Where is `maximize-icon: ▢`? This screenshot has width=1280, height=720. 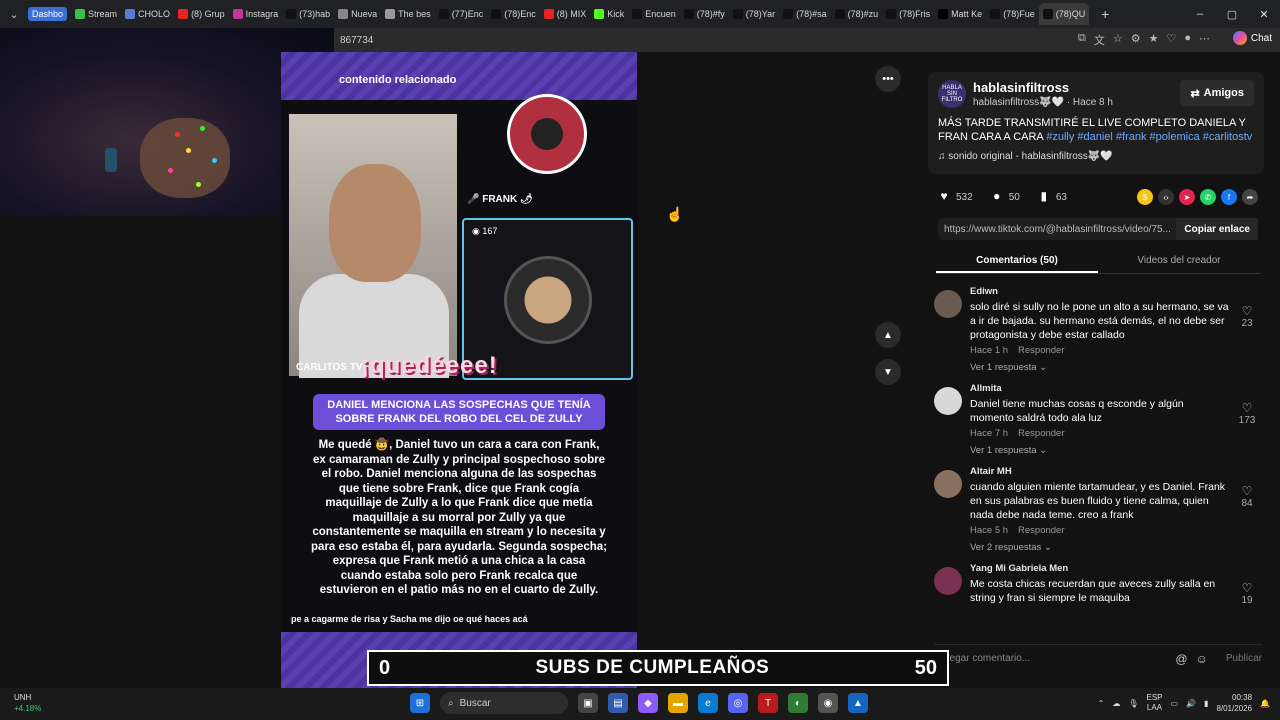 maximize-icon: ▢ is located at coordinates (1232, 14).